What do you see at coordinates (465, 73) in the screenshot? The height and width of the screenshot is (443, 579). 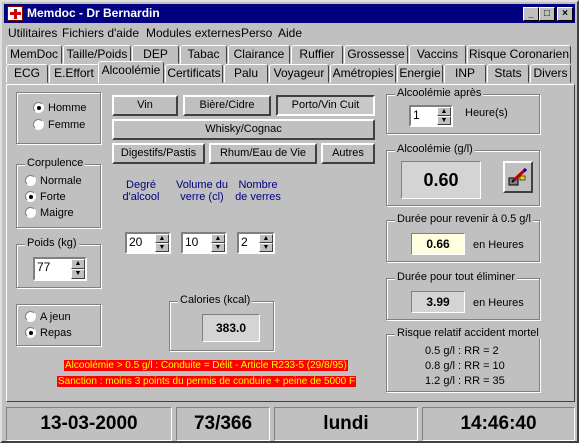 I see `tab-inp: INP` at bounding box center [465, 73].